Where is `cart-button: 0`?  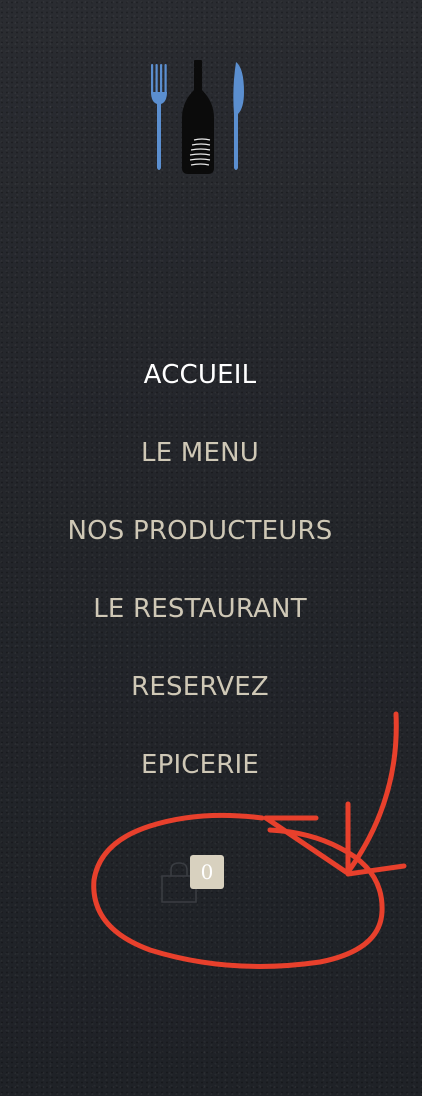 cart-button: 0 is located at coordinates (192, 880).